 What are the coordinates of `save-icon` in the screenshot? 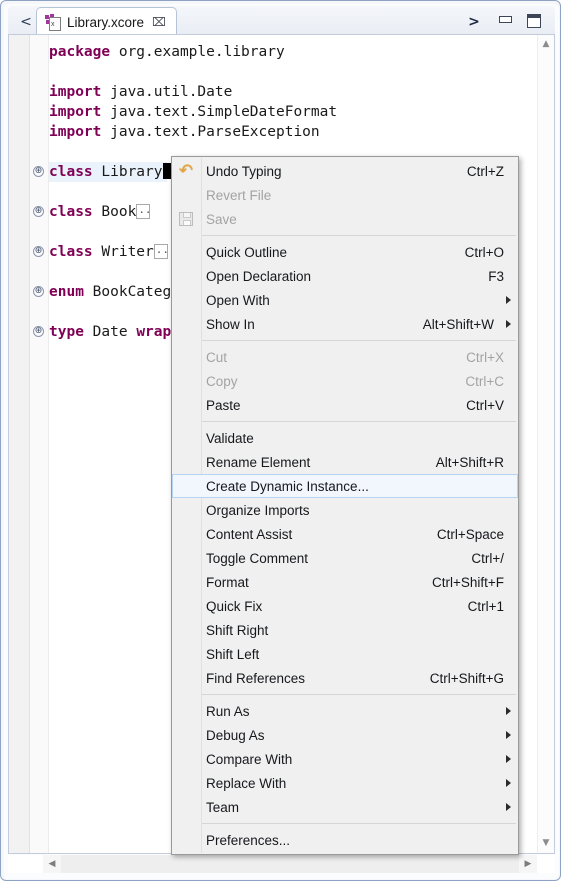 It's located at (186, 219).